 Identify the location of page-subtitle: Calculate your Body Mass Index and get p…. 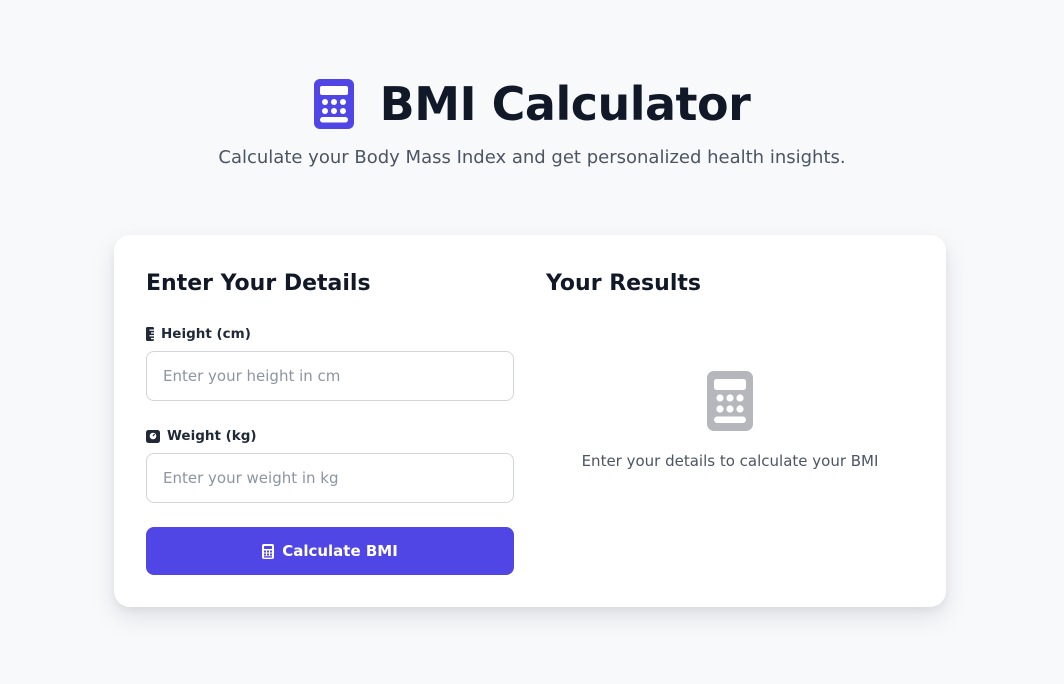
(532, 157).